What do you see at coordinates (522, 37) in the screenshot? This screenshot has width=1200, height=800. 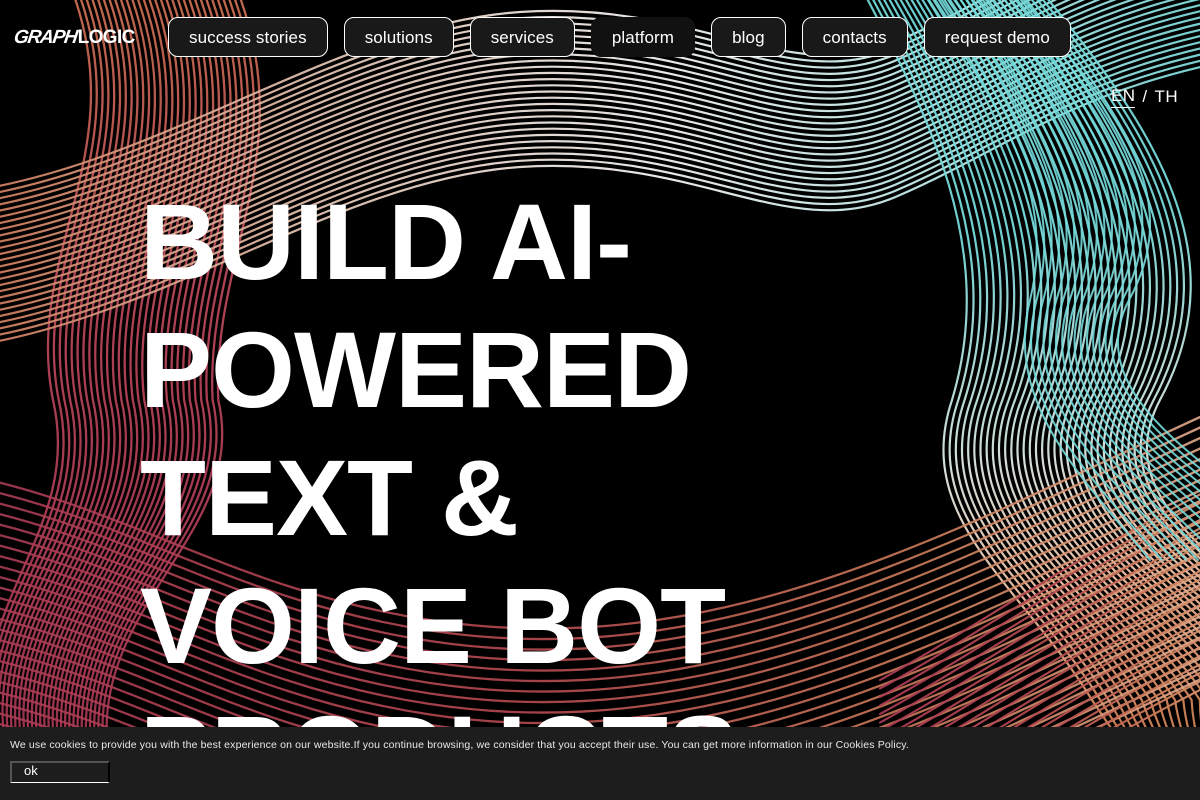 I see `nav-item-services: services` at bounding box center [522, 37].